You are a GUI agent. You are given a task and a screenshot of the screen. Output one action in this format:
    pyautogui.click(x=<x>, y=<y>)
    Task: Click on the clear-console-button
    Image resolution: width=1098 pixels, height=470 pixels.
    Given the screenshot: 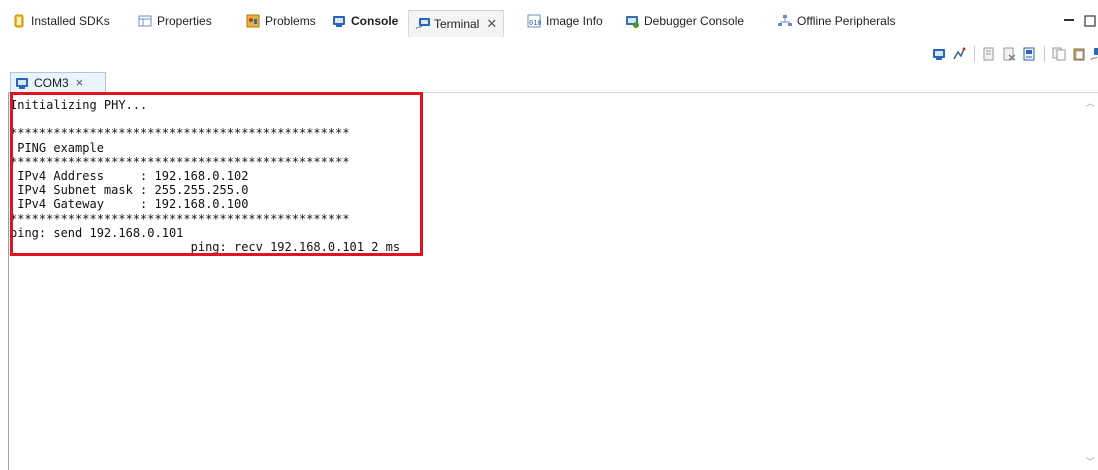 What is the action you would take?
    pyautogui.click(x=1009, y=54)
    